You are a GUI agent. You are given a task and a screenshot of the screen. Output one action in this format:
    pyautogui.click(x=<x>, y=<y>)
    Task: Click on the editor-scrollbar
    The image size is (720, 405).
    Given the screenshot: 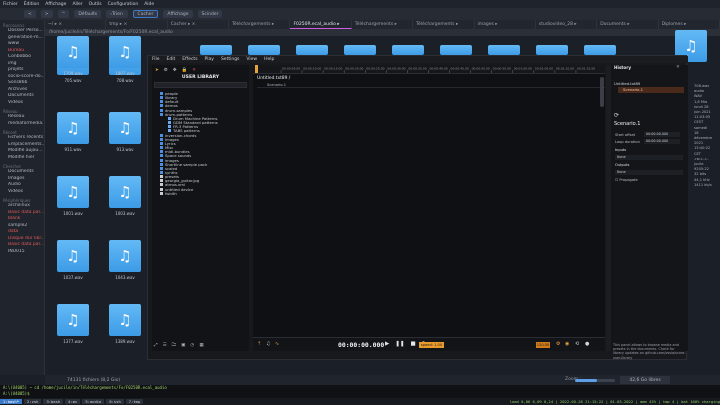 What is the action you would take?
    pyautogui.click(x=602, y=92)
    